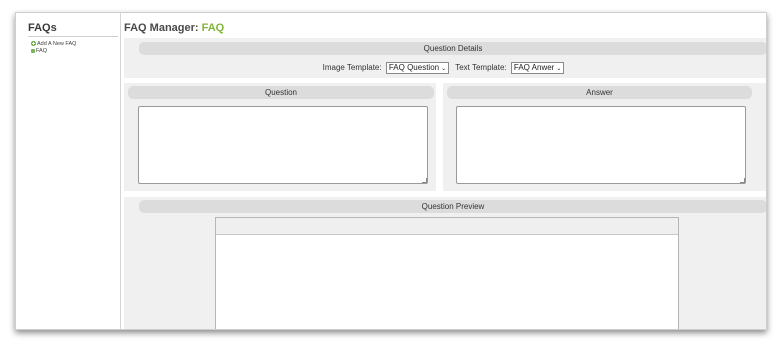 This screenshot has height=348, width=781. Describe the element at coordinates (281, 92) in the screenshot. I see `question-header: Question` at that location.